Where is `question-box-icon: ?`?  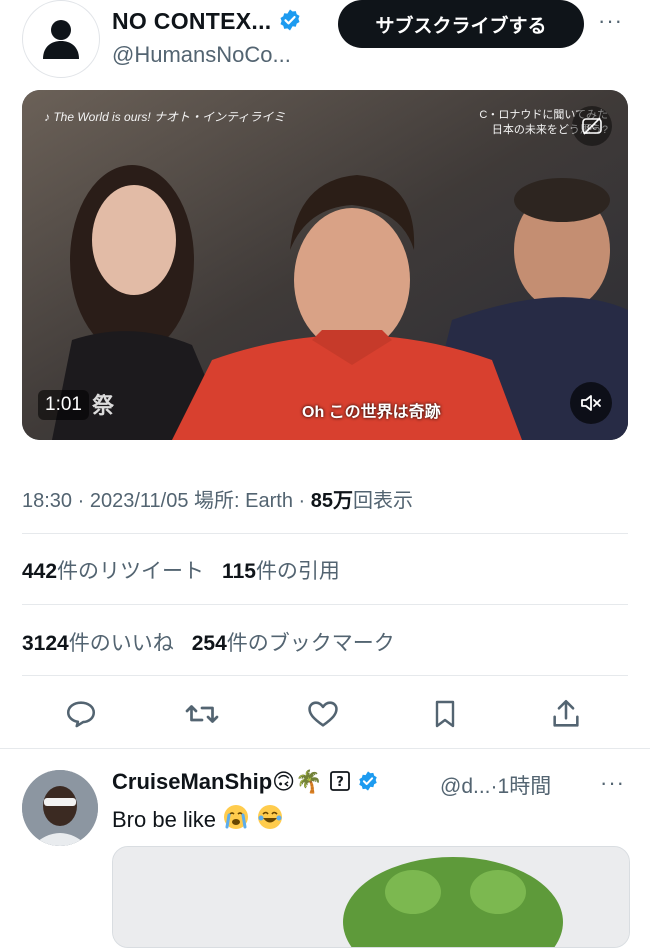
question-box-icon: ? is located at coordinates (339, 781).